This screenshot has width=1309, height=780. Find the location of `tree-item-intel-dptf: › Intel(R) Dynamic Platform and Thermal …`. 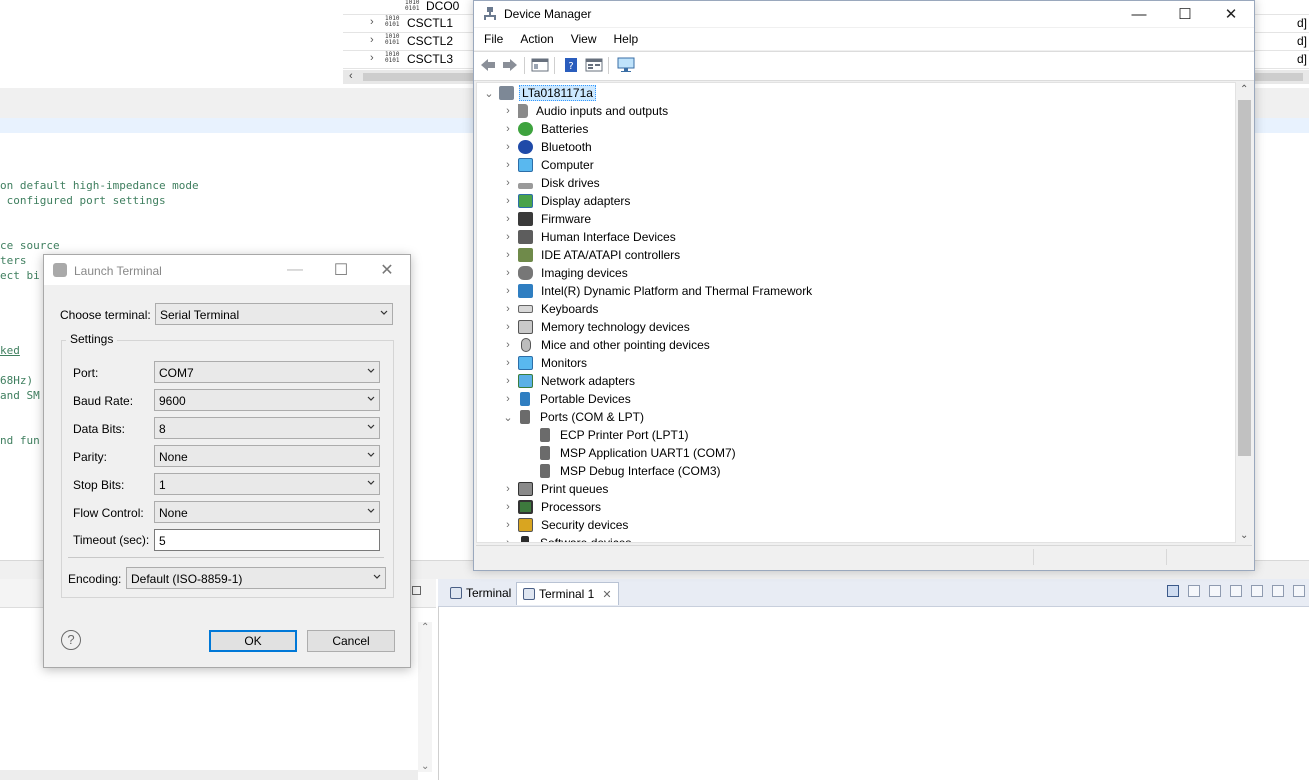

tree-item-intel-dptf: › Intel(R) Dynamic Platform and Thermal … is located at coordinates (657, 291).